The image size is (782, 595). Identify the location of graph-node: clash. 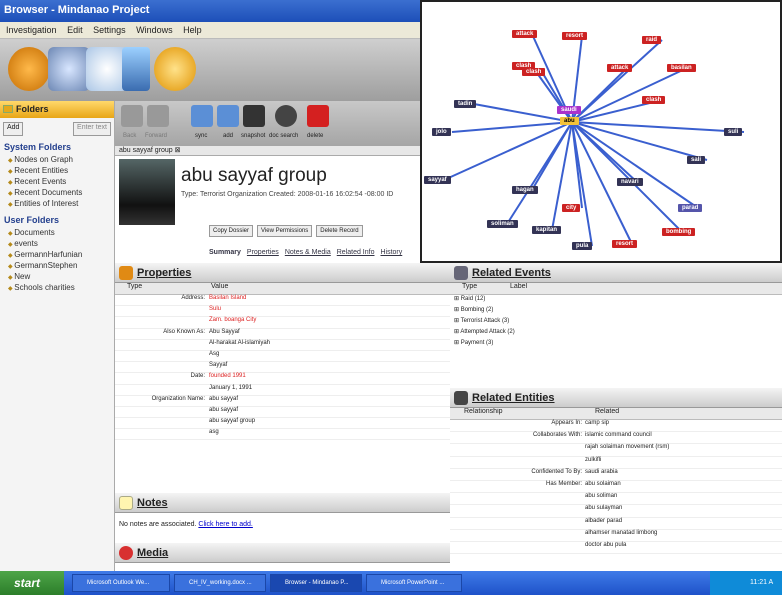
(534, 72).